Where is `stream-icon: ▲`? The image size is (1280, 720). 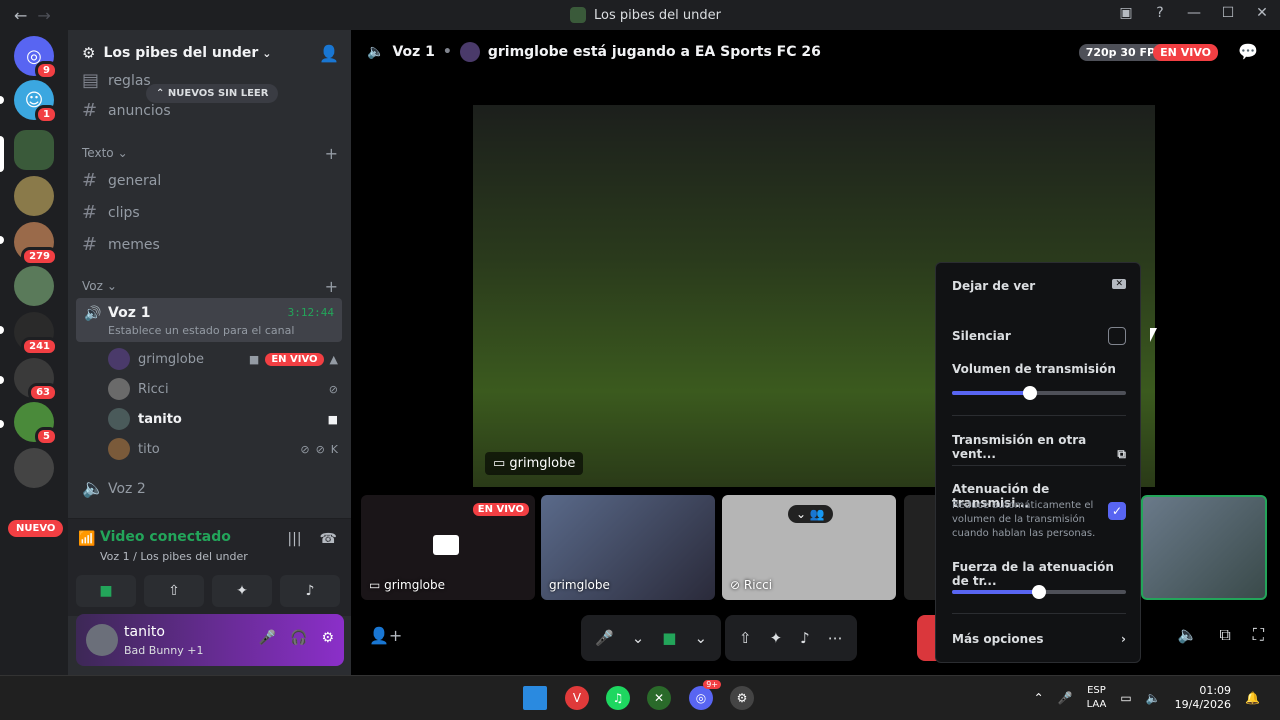 stream-icon: ▲ is located at coordinates (333, 359).